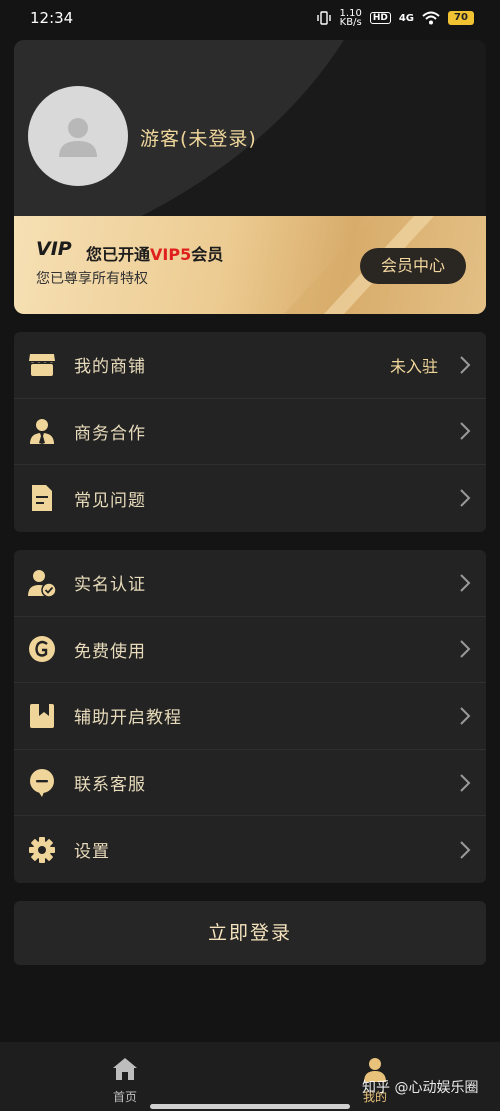 The height and width of the screenshot is (1111, 500). I want to click on vip-title-suffix: 会员, so click(207, 254).